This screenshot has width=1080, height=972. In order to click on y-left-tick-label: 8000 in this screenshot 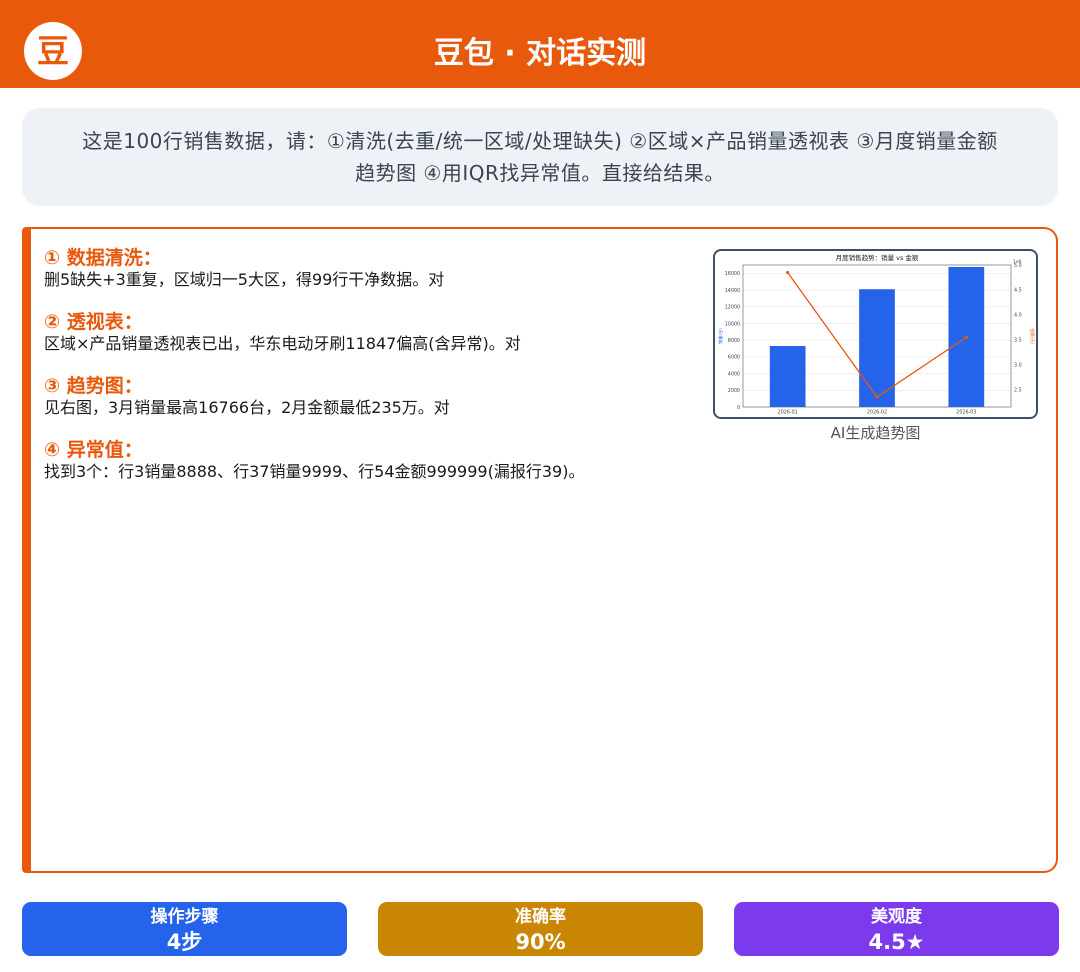, I will do `click(734, 341)`.